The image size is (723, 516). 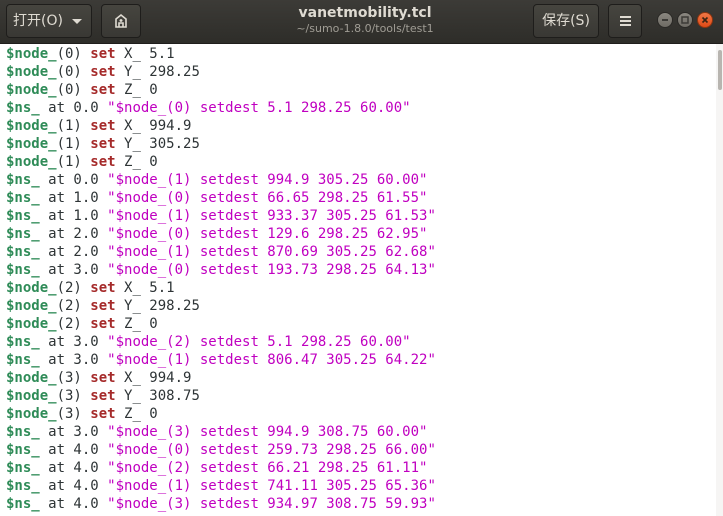 What do you see at coordinates (271, 360) in the screenshot?
I see `line-string: "$node_(1) setdest 806.47 305.25 64.22"` at bounding box center [271, 360].